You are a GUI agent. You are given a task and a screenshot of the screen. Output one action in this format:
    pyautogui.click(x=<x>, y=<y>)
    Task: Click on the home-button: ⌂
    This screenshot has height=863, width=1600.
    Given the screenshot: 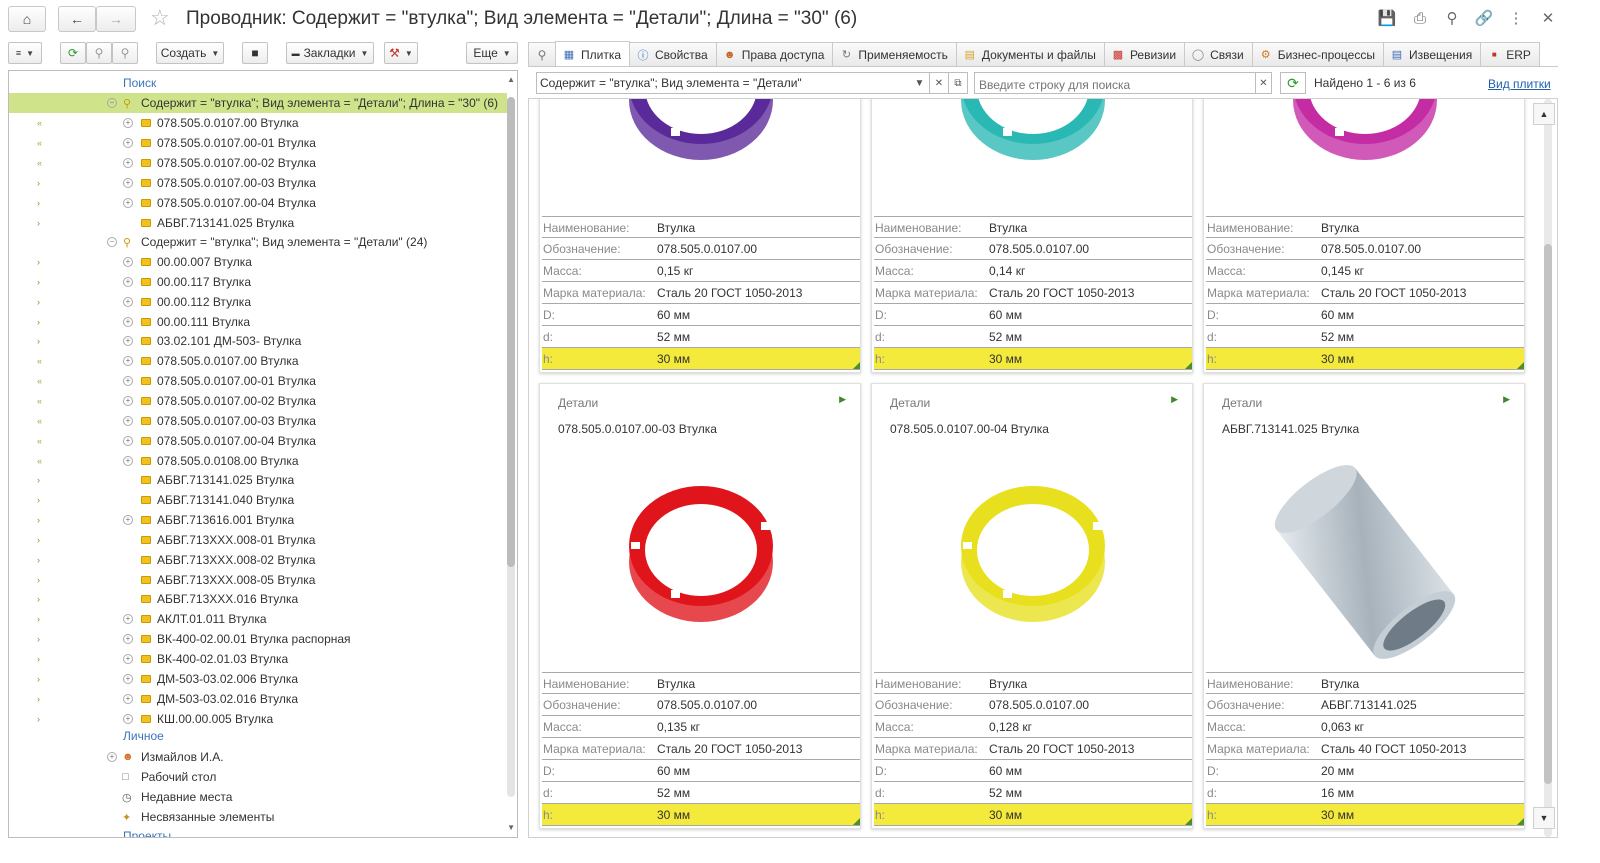 What is the action you would take?
    pyautogui.click(x=27, y=19)
    